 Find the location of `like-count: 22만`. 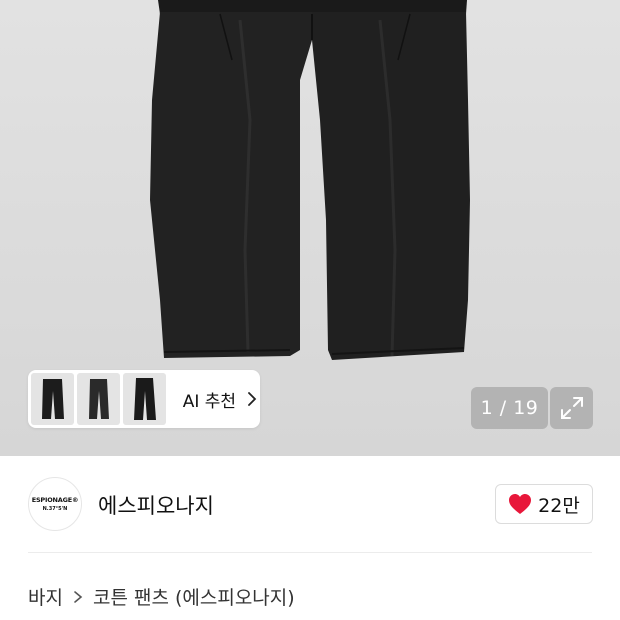

like-count: 22만 is located at coordinates (559, 505).